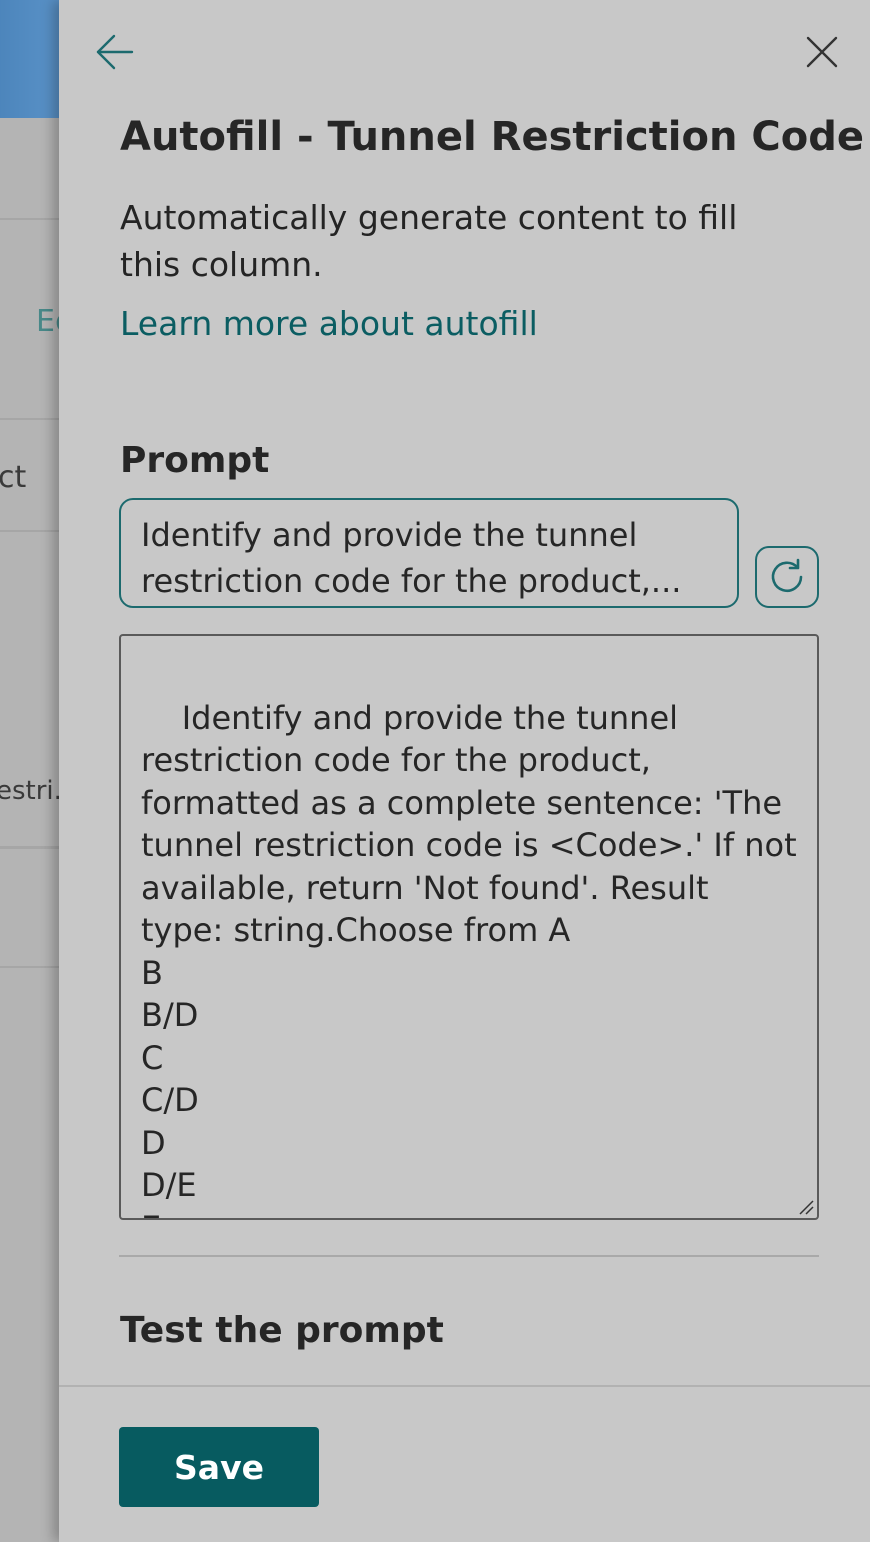 The width and height of the screenshot is (870, 1542). What do you see at coordinates (13, 477) in the screenshot?
I see `background-text-fragment: ct` at bounding box center [13, 477].